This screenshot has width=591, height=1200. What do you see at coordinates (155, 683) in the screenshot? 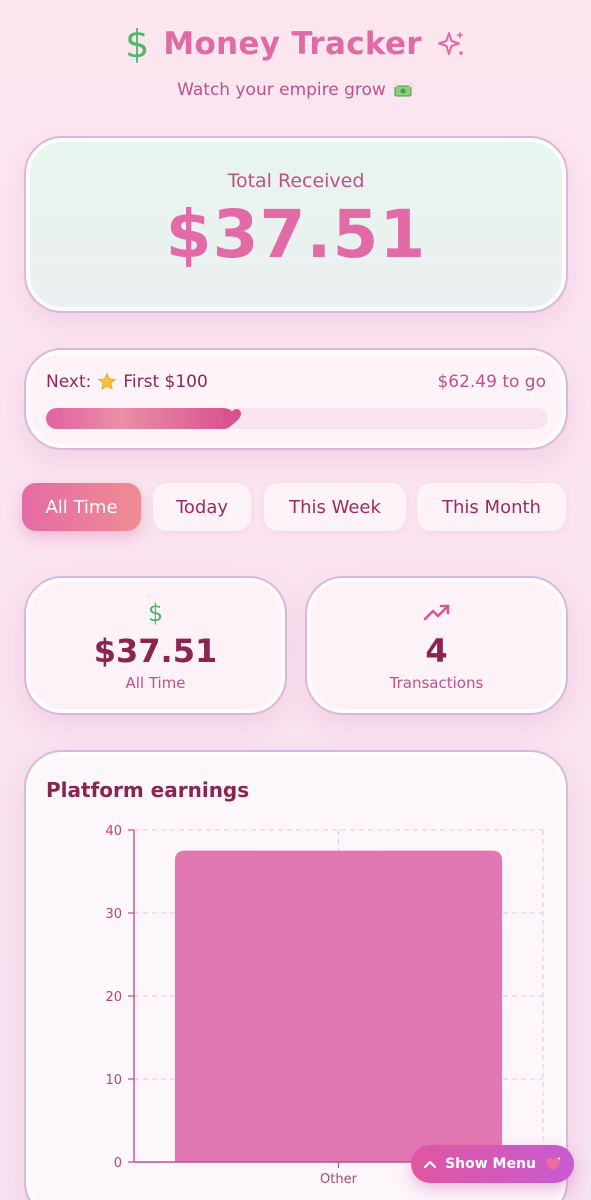
I see `stat-label-all-time: All Time` at bounding box center [155, 683].